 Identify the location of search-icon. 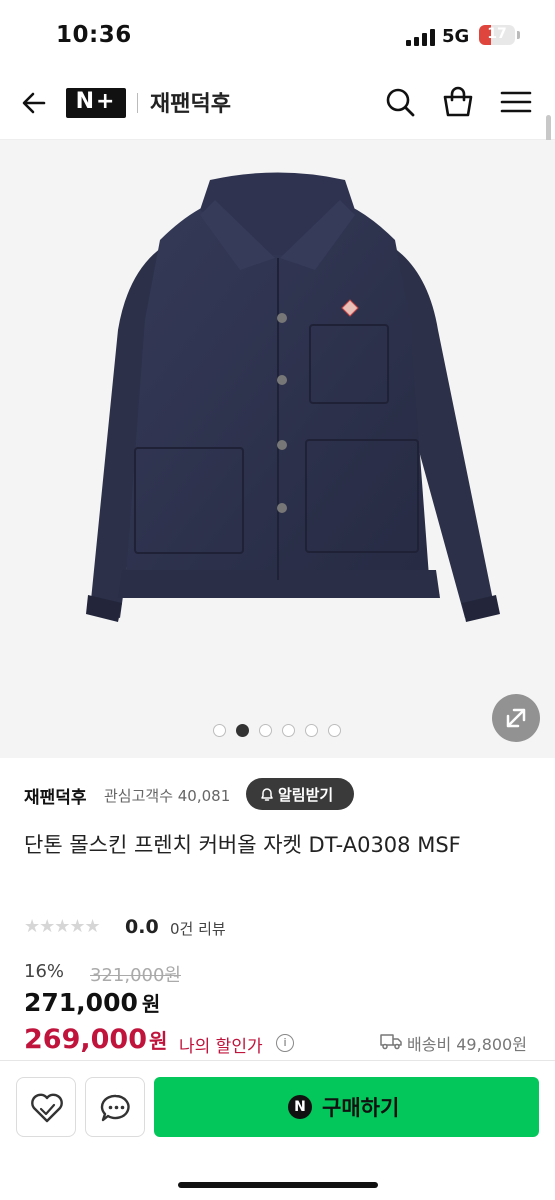
(400, 102).